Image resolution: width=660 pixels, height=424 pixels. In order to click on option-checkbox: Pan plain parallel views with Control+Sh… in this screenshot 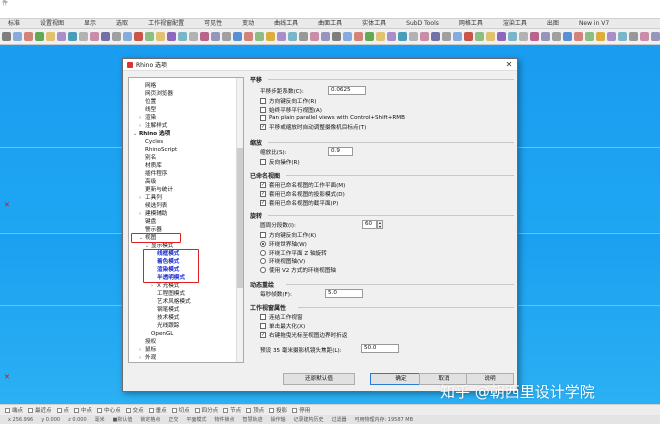, I will do `click(332, 118)`.